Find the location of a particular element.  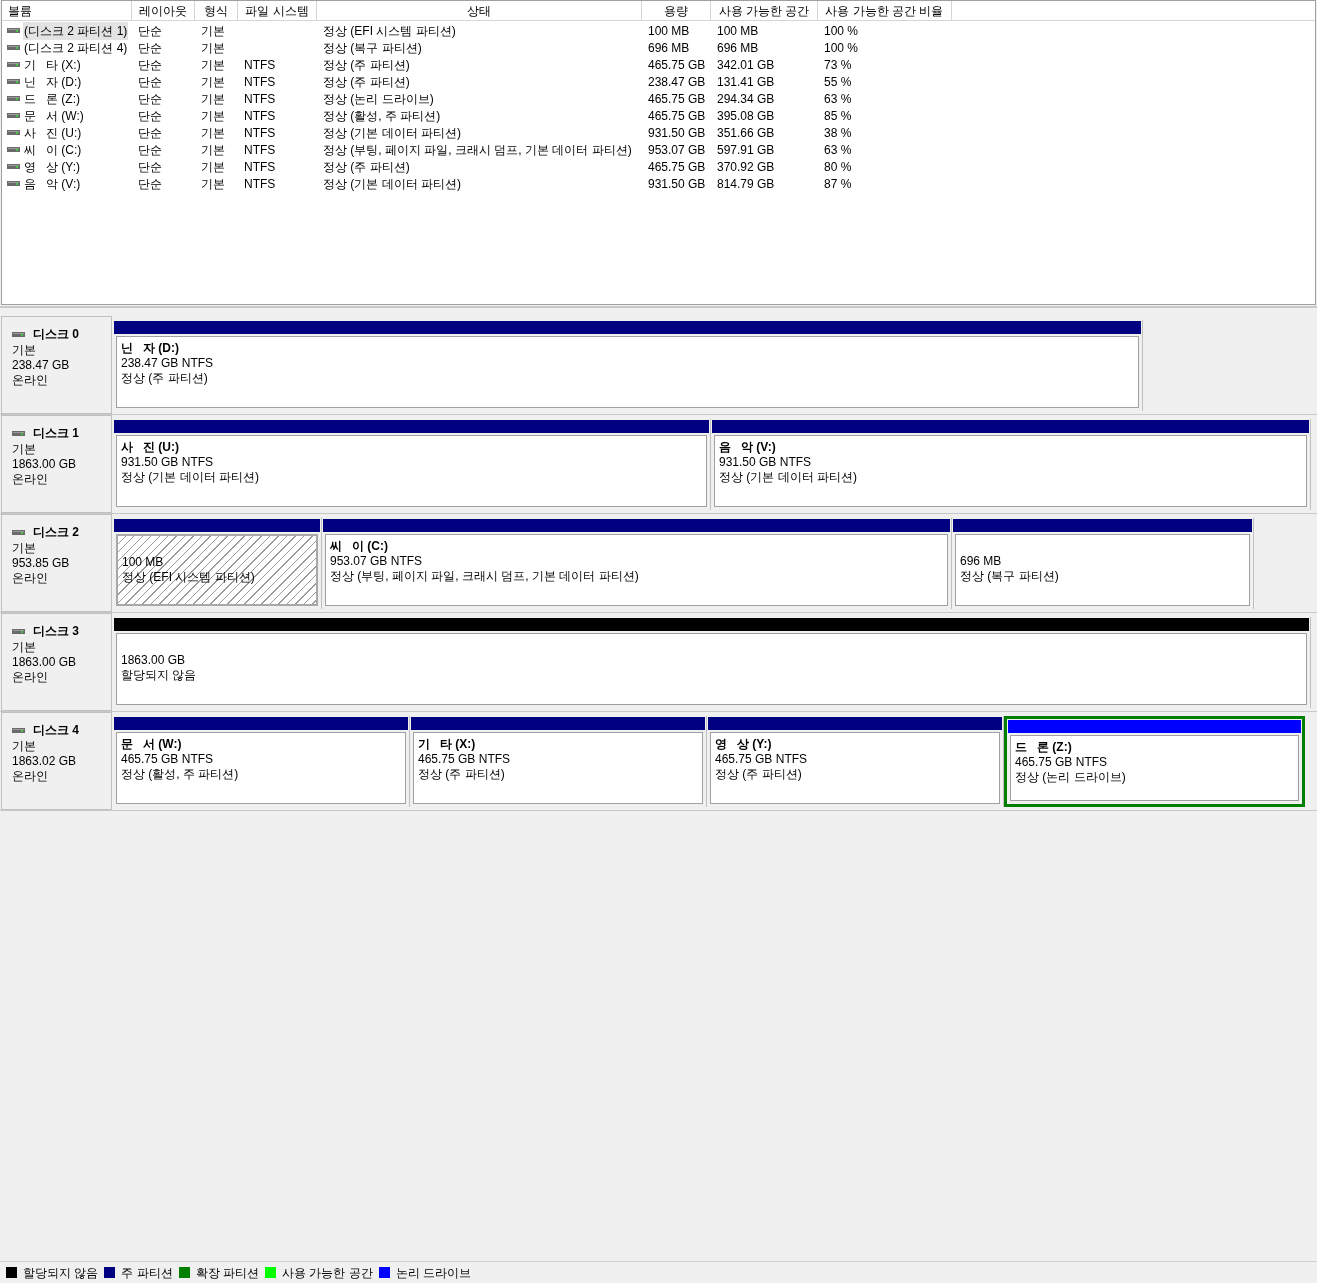

disk-label-panel: 디스크 1 기본 1863.00 GB 온라인 is located at coordinates (56, 464).